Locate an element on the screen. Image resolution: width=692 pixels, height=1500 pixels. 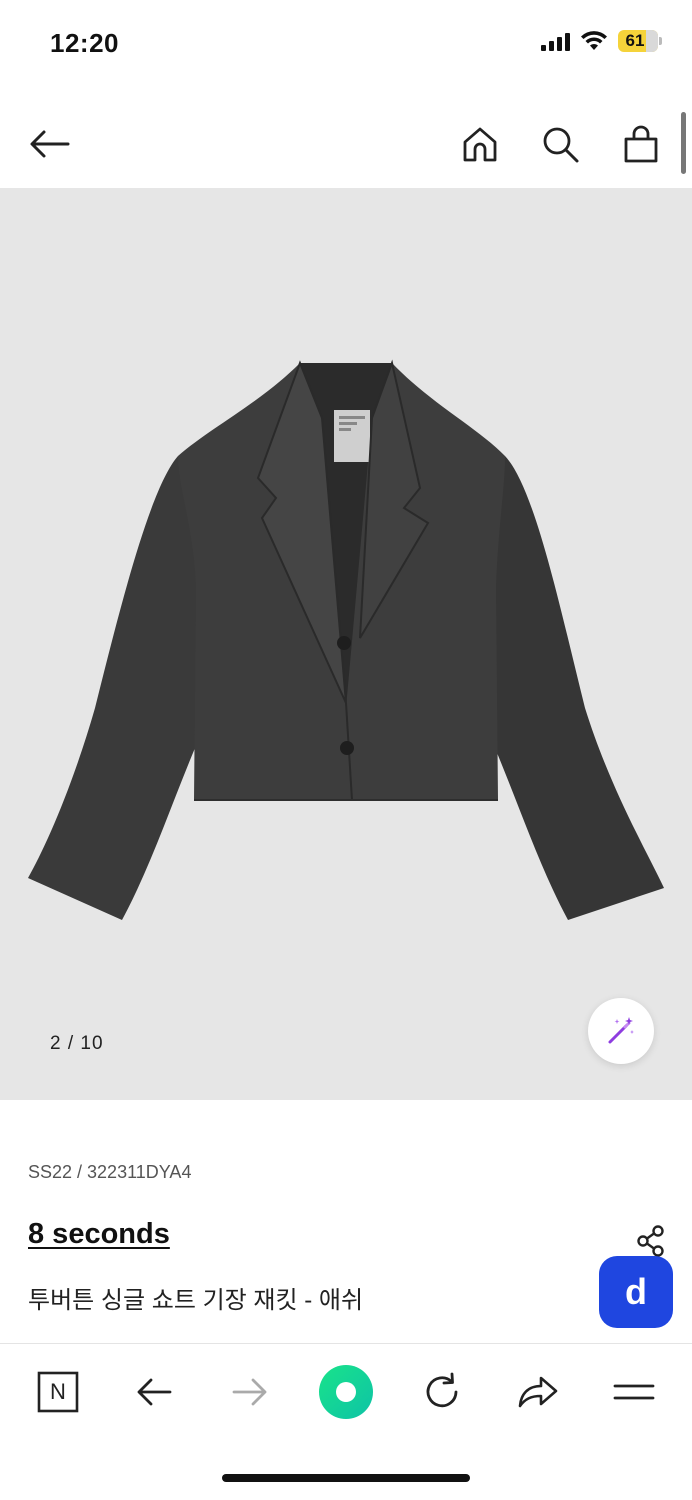
battery-icon: 61 is located at coordinates (640, 41).